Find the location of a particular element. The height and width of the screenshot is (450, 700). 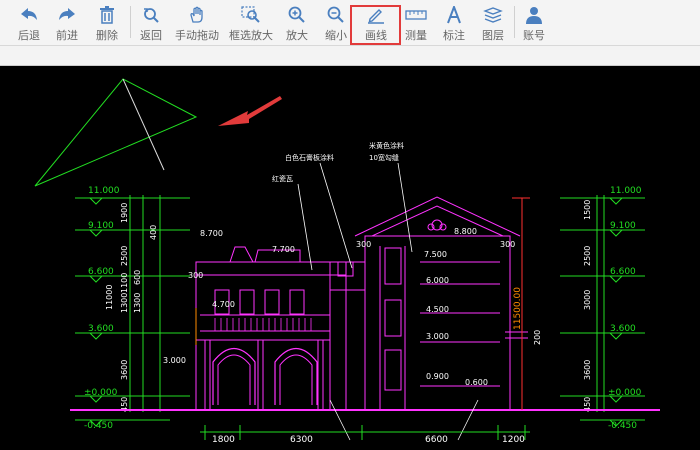

left-level-5: ±0.000 is located at coordinates (101, 393).